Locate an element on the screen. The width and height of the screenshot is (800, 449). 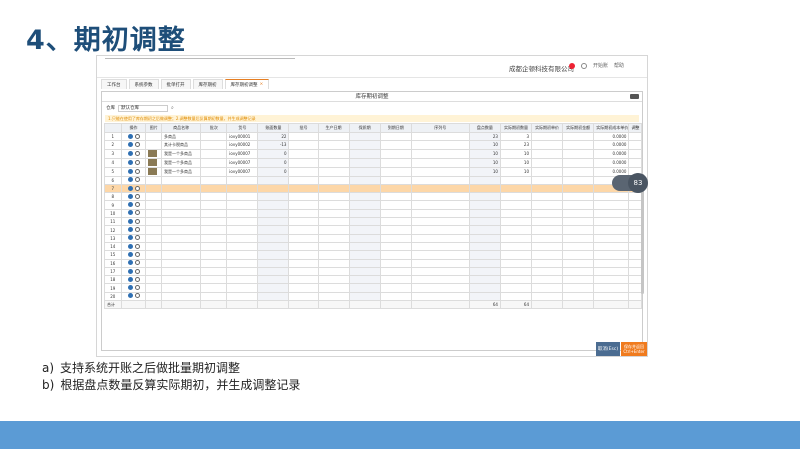
table-row: 20 is located at coordinates (373, 296).